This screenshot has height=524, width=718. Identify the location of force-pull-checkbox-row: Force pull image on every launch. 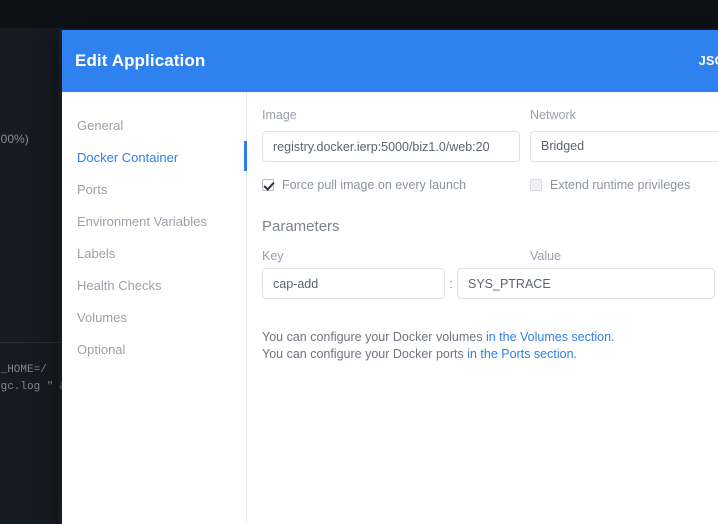
(396, 185).